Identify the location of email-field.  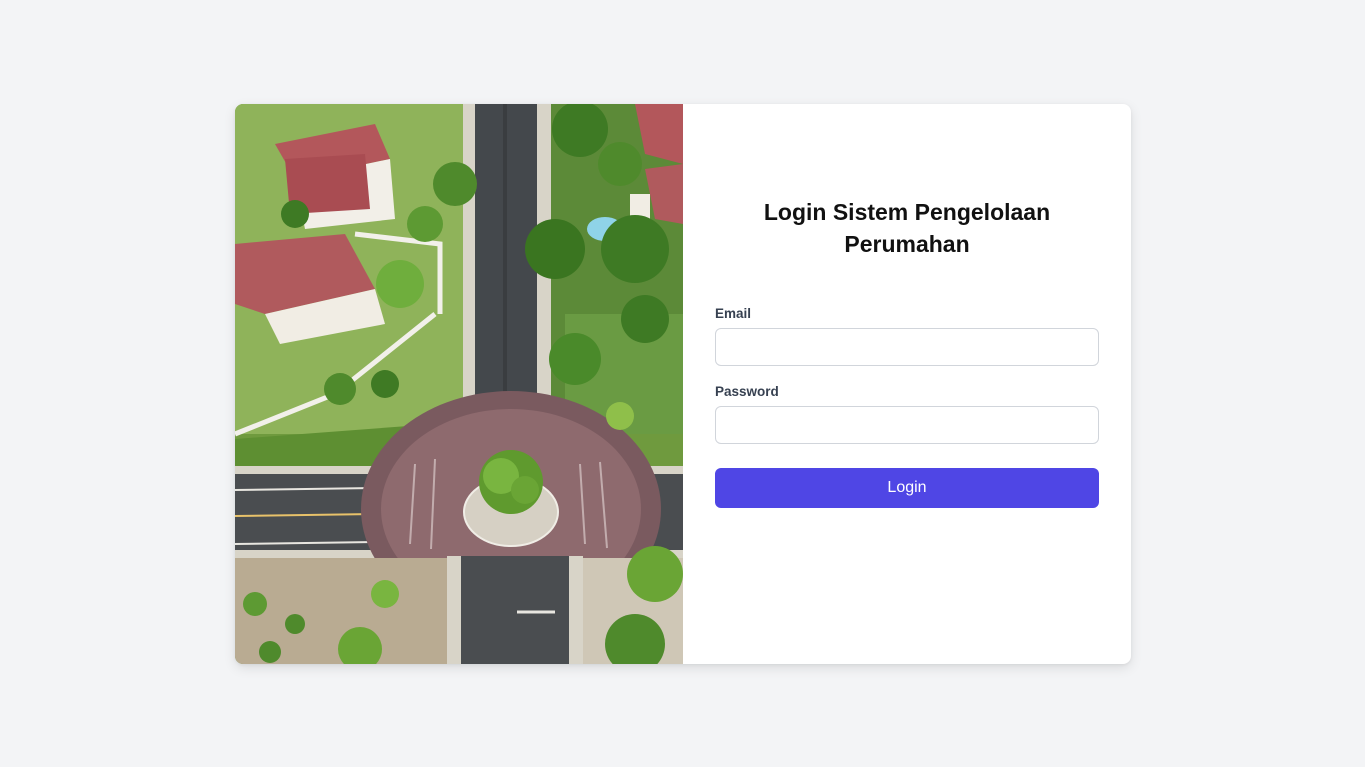
(907, 347).